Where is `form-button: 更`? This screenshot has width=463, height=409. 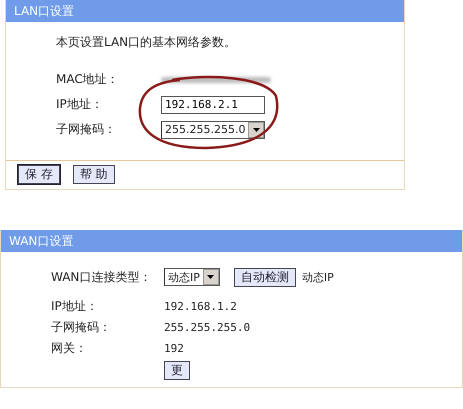
form-button: 更 is located at coordinates (177, 370).